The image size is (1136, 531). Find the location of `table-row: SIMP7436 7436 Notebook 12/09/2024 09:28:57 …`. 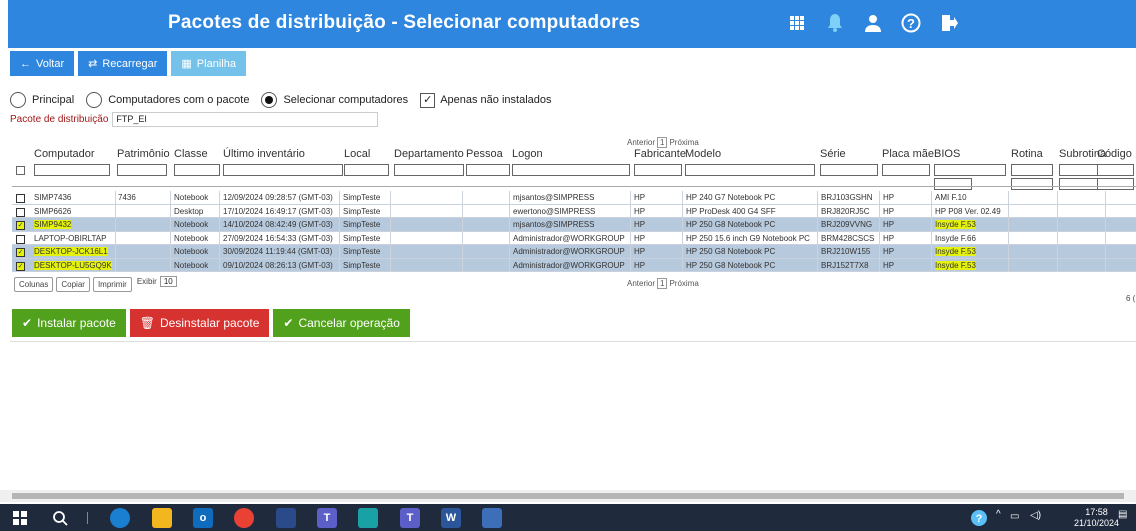

table-row: SIMP7436 7436 Notebook 12/09/2024 09:28:57 … is located at coordinates (574, 198).